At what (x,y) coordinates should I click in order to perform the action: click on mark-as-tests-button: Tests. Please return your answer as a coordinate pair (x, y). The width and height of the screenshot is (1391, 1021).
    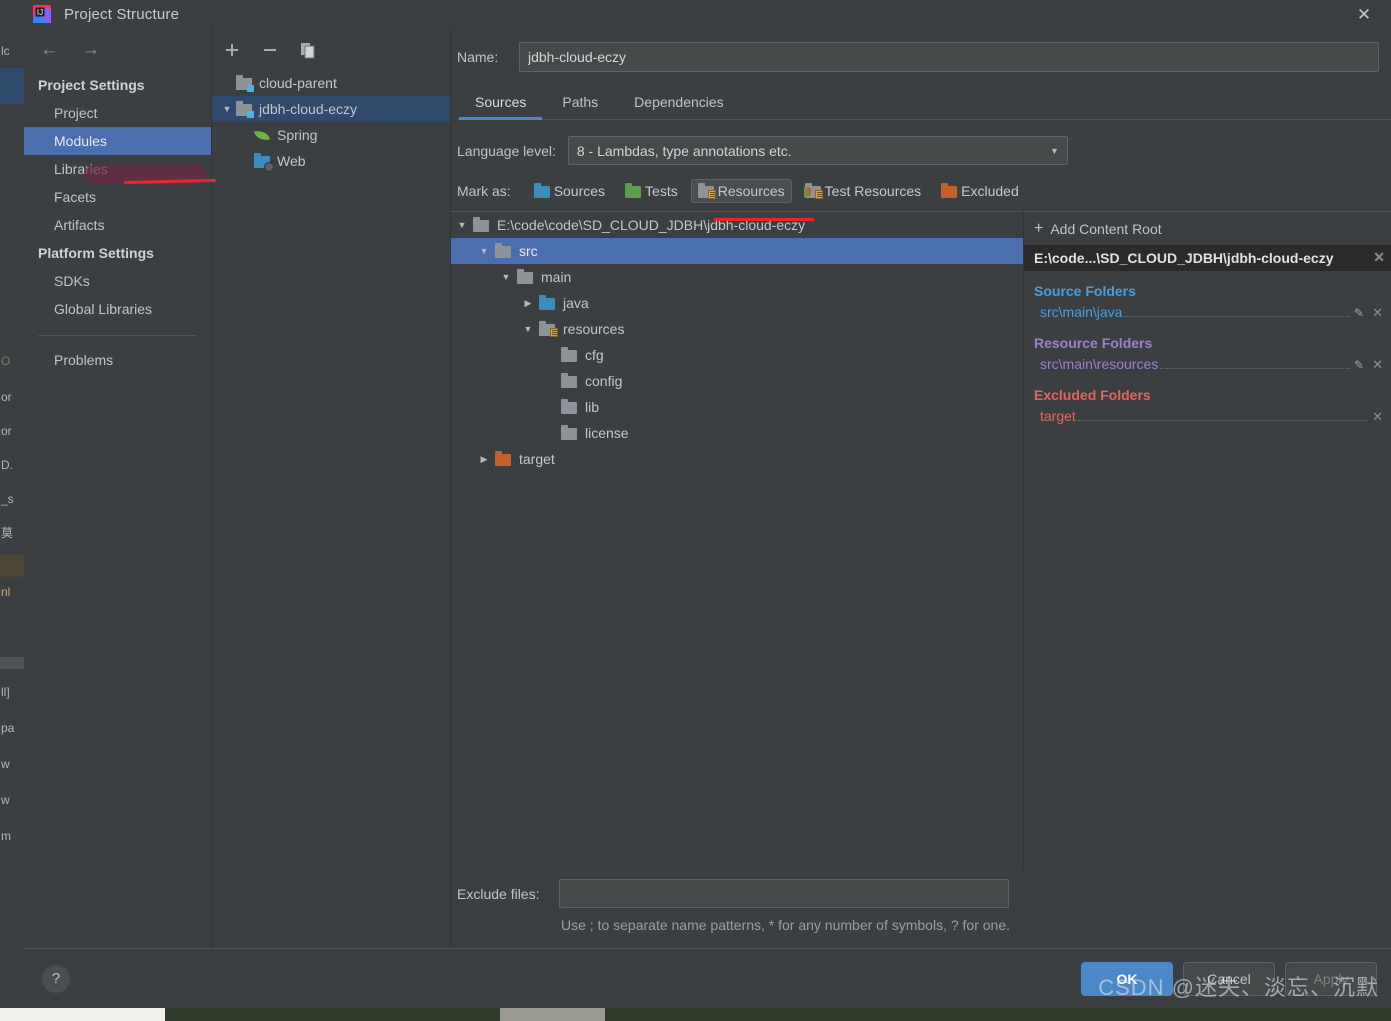
    Looking at the image, I should click on (651, 191).